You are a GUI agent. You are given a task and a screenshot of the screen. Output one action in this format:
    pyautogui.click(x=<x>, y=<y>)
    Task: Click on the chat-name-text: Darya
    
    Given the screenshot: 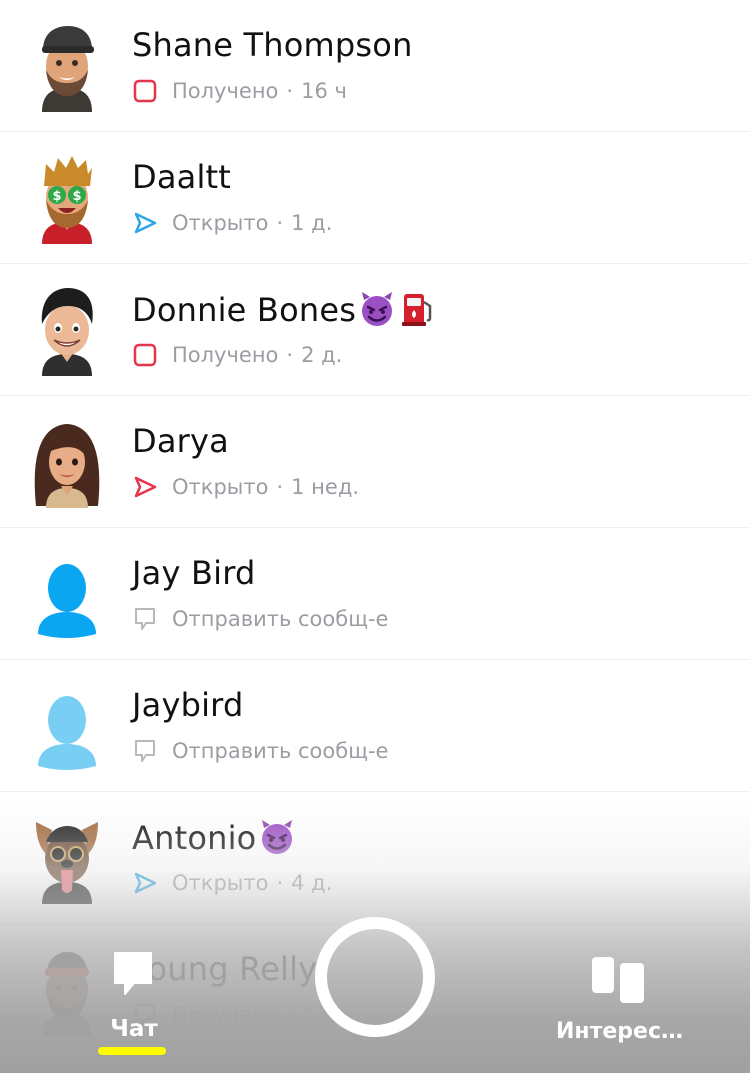 What is the action you would take?
    pyautogui.click(x=180, y=441)
    